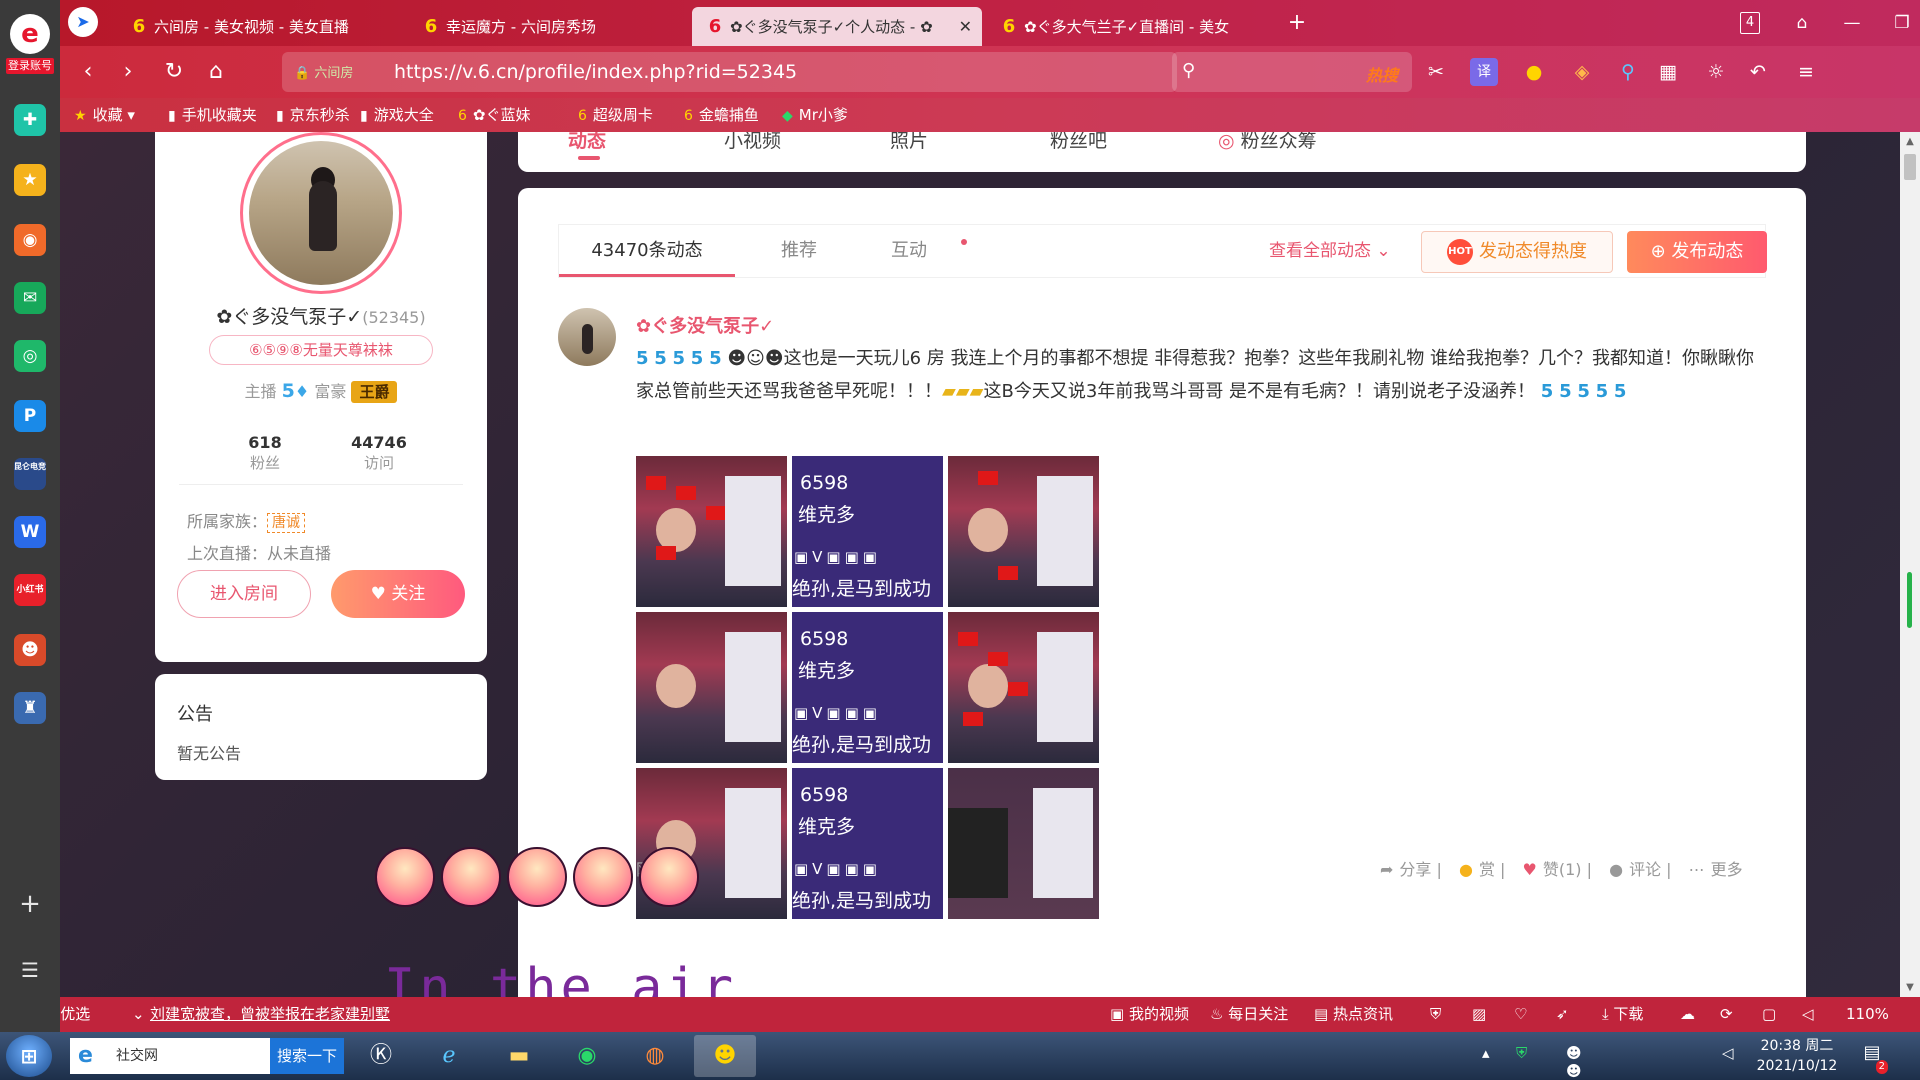 This screenshot has width=1920, height=1080. What do you see at coordinates (1549, 869) in the screenshot?
I see `like-button: ♥ 赞(1)` at bounding box center [1549, 869].